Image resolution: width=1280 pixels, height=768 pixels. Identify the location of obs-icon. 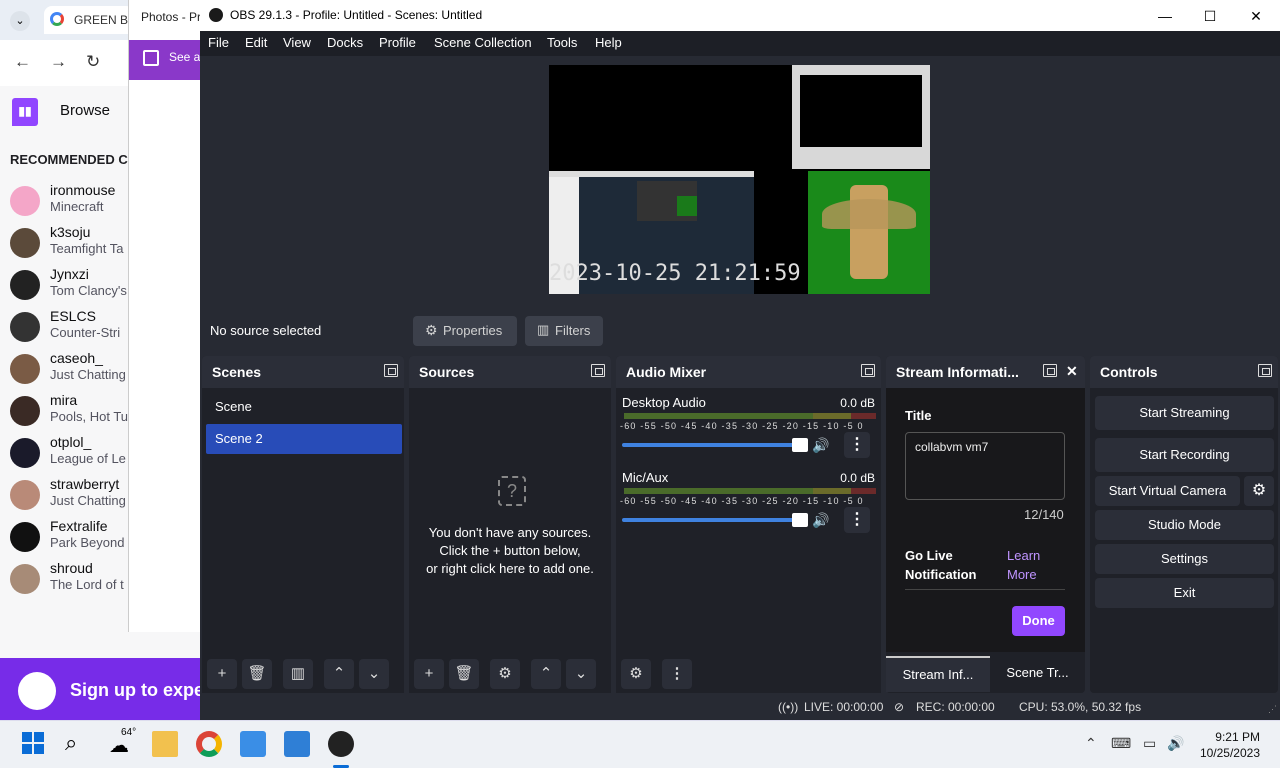
(341, 744).